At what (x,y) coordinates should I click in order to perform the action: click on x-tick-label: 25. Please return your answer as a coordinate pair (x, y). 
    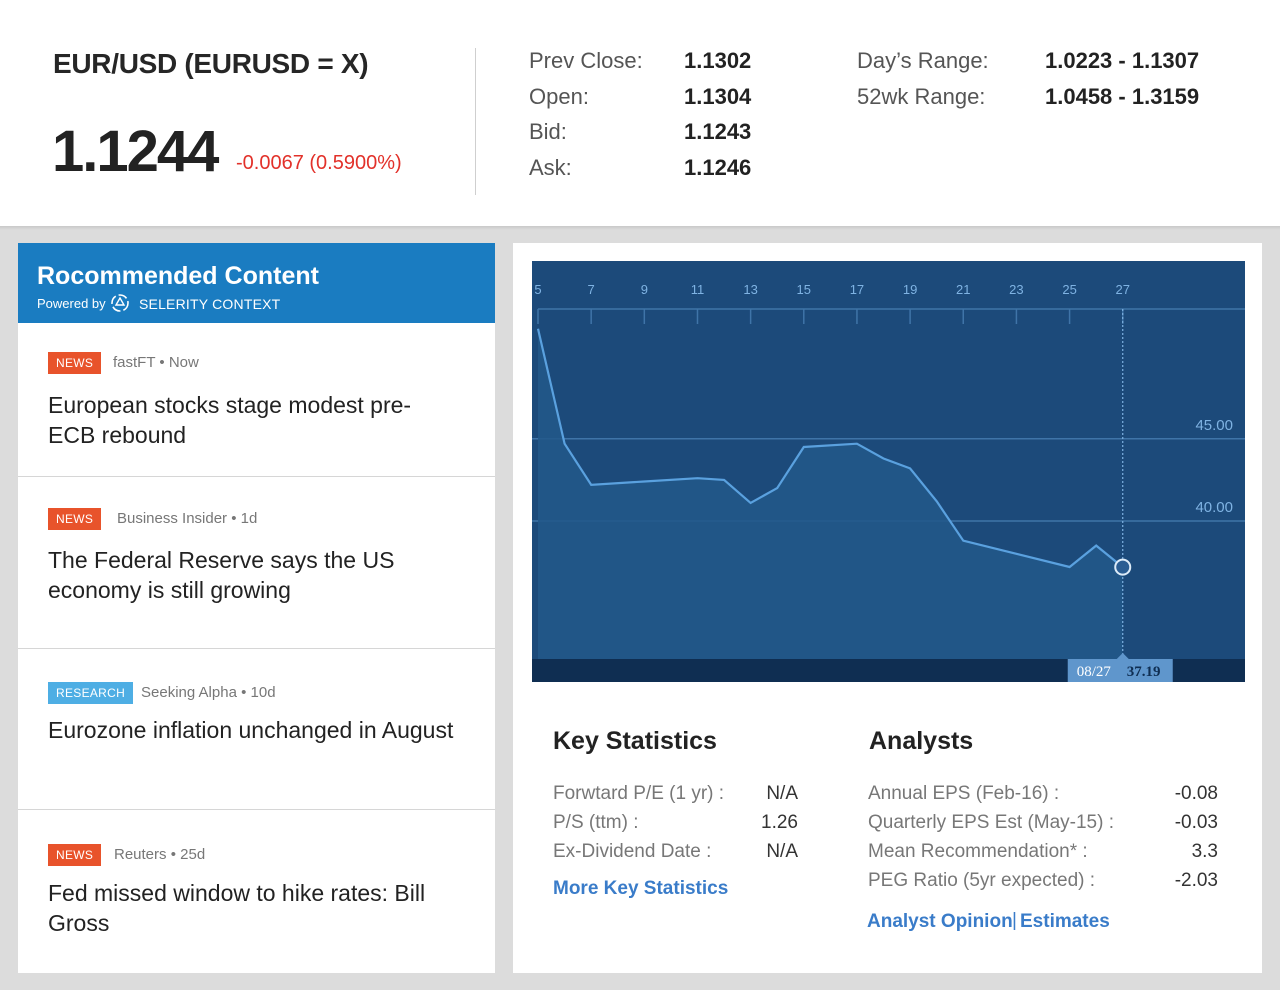
    Looking at the image, I should click on (1069, 289).